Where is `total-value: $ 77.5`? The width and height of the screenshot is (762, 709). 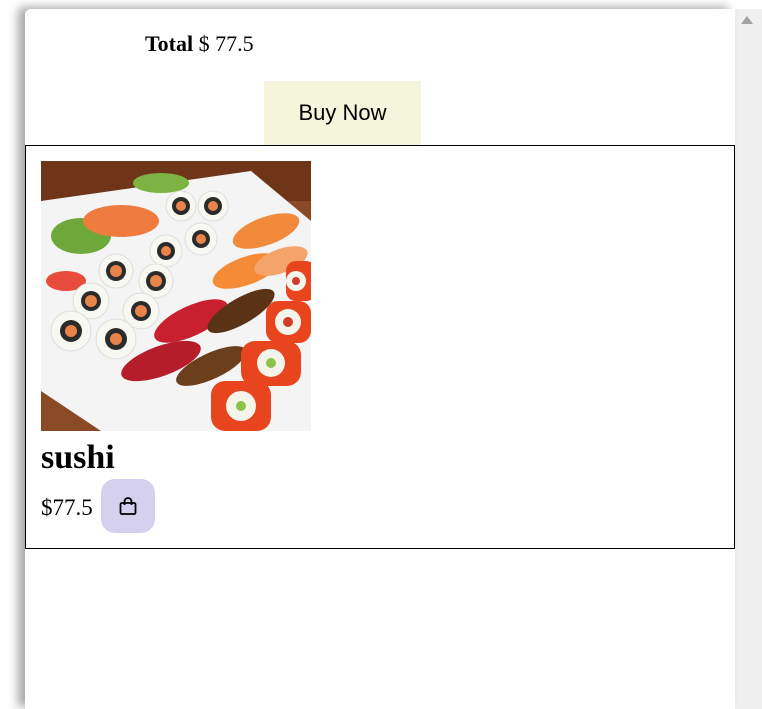 total-value: $ 77.5 is located at coordinates (226, 43).